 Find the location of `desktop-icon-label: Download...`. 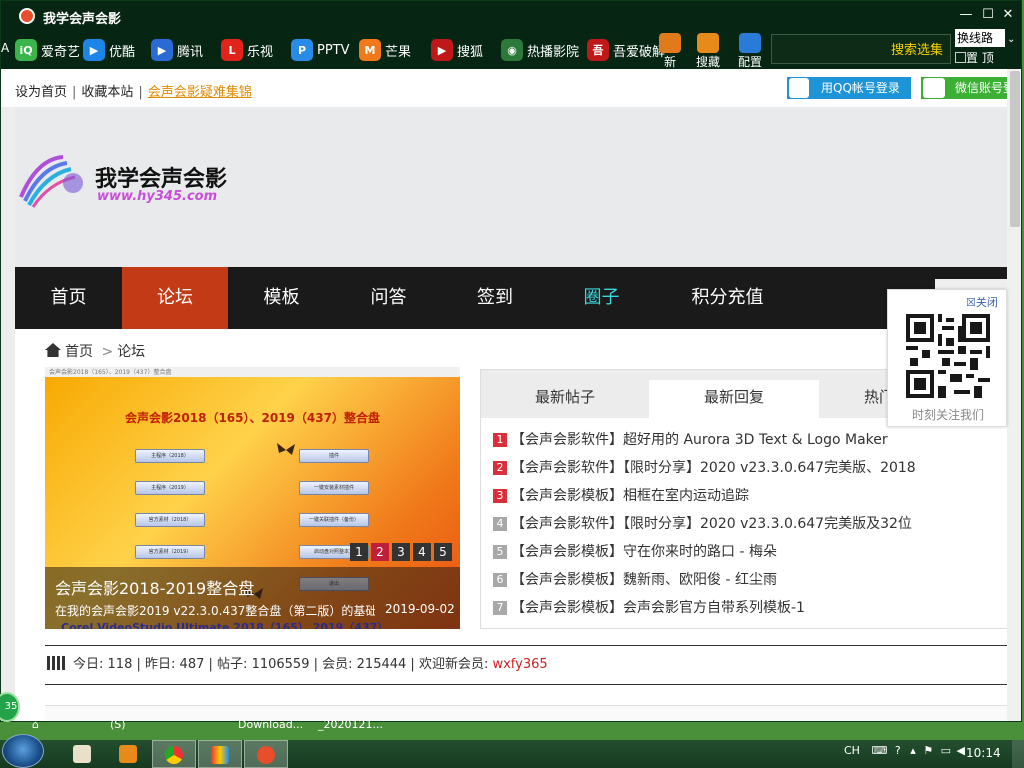

desktop-icon-label: Download... is located at coordinates (270, 724).